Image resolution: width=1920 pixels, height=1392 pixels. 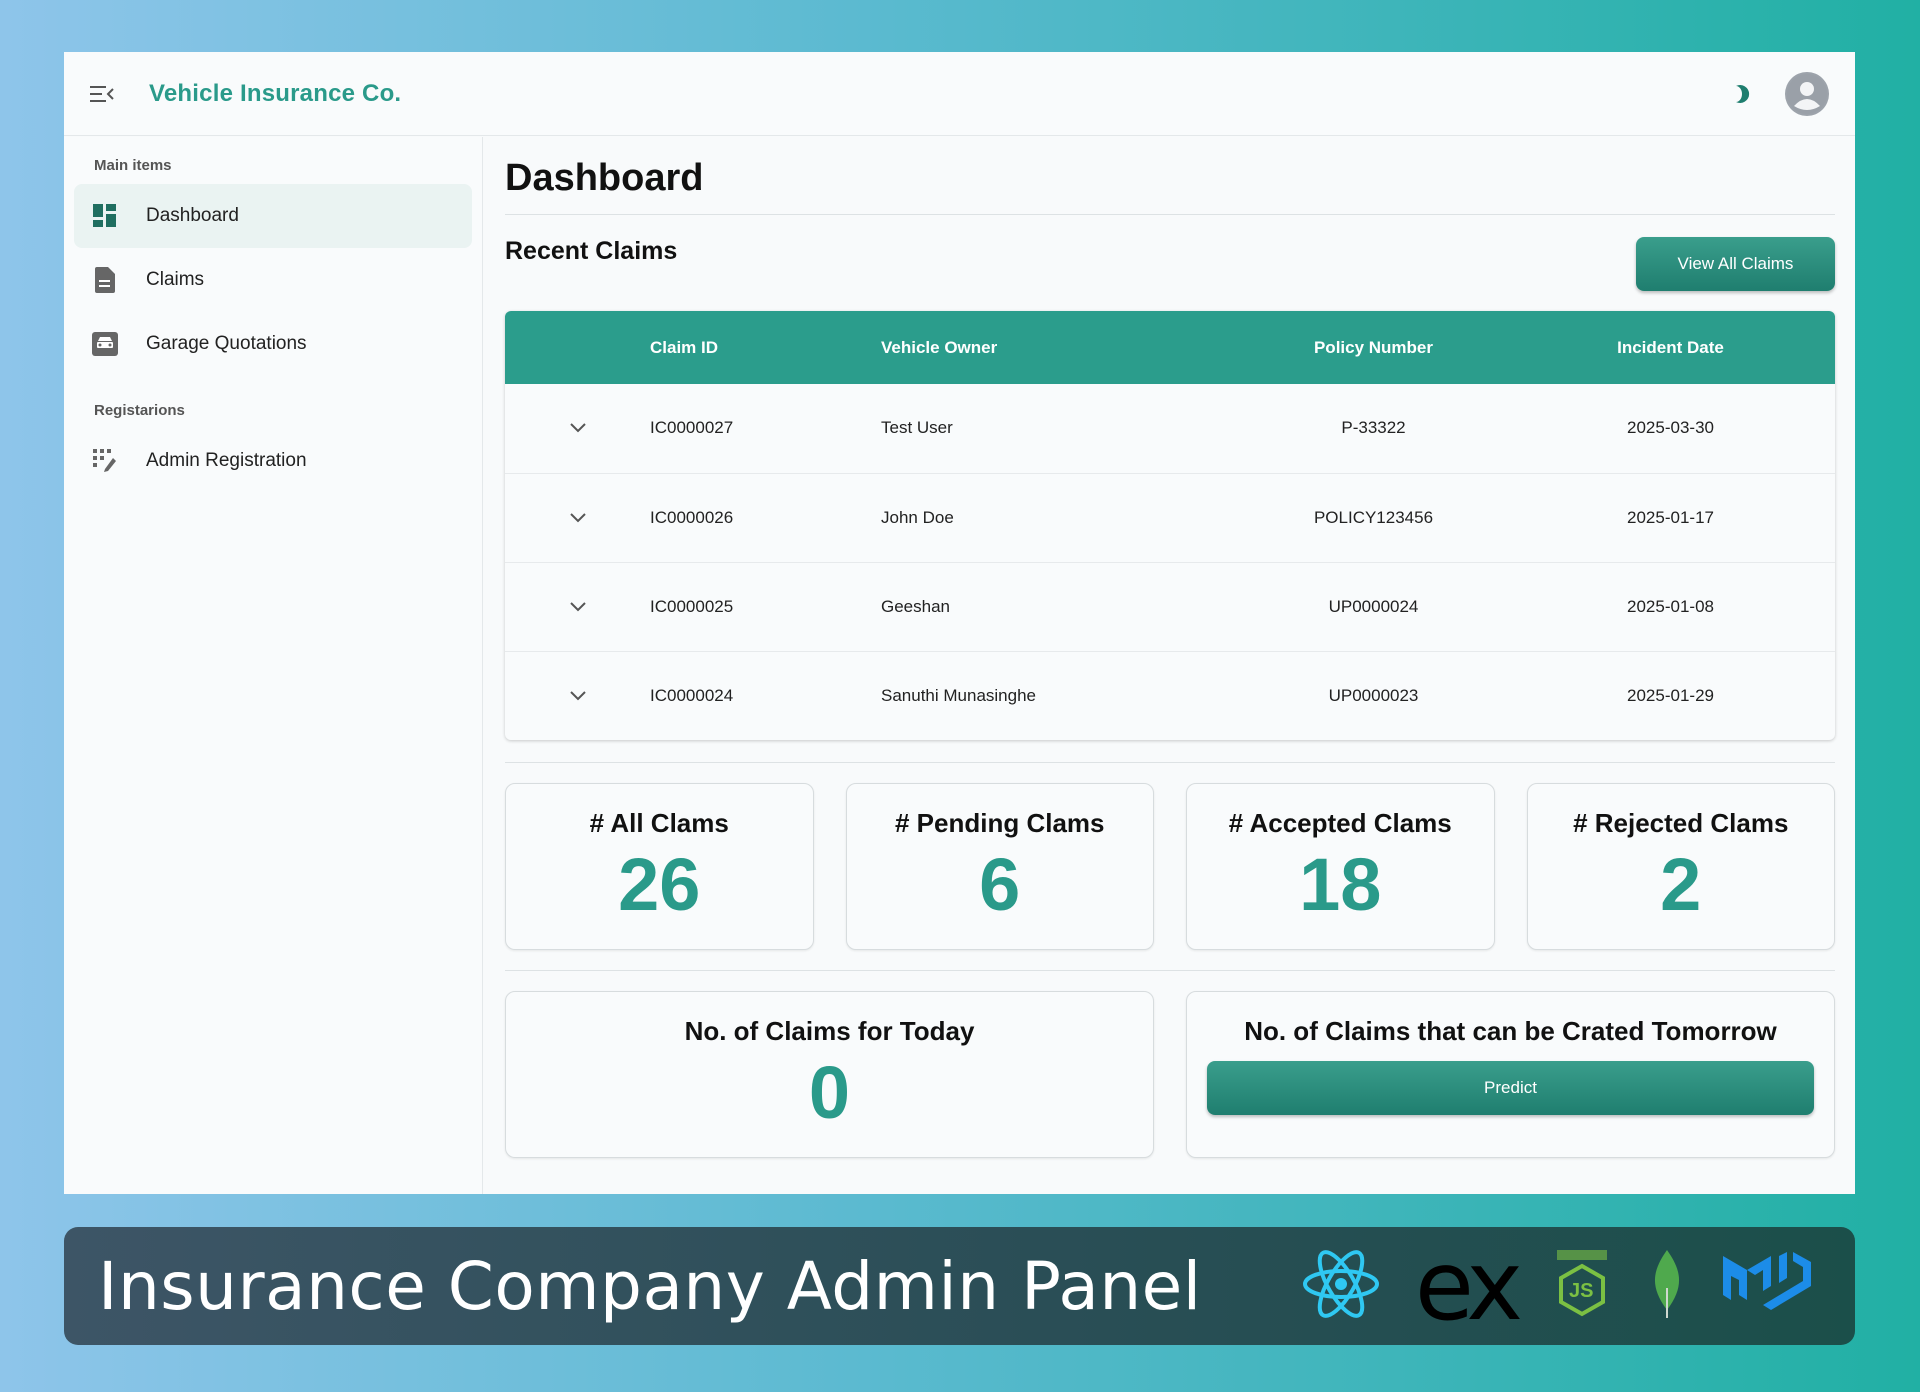 What do you see at coordinates (1670, 695) in the screenshot?
I see `incident-date-cell: 2025-01-29` at bounding box center [1670, 695].